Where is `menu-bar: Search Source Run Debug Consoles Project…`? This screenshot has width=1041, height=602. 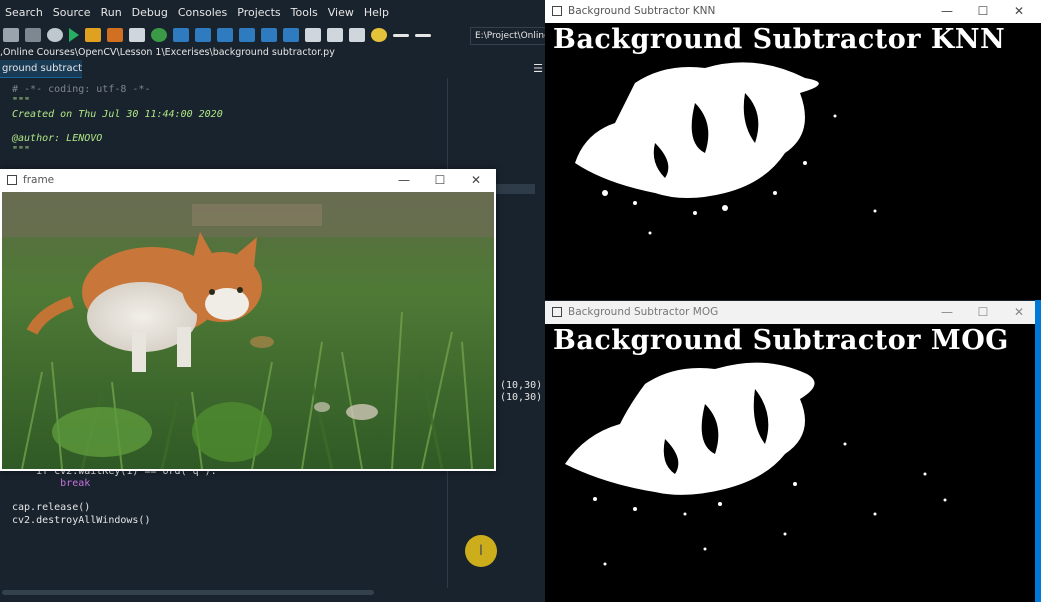
menu-bar: Search Source Run Debug Consoles Project… is located at coordinates (272, 12).